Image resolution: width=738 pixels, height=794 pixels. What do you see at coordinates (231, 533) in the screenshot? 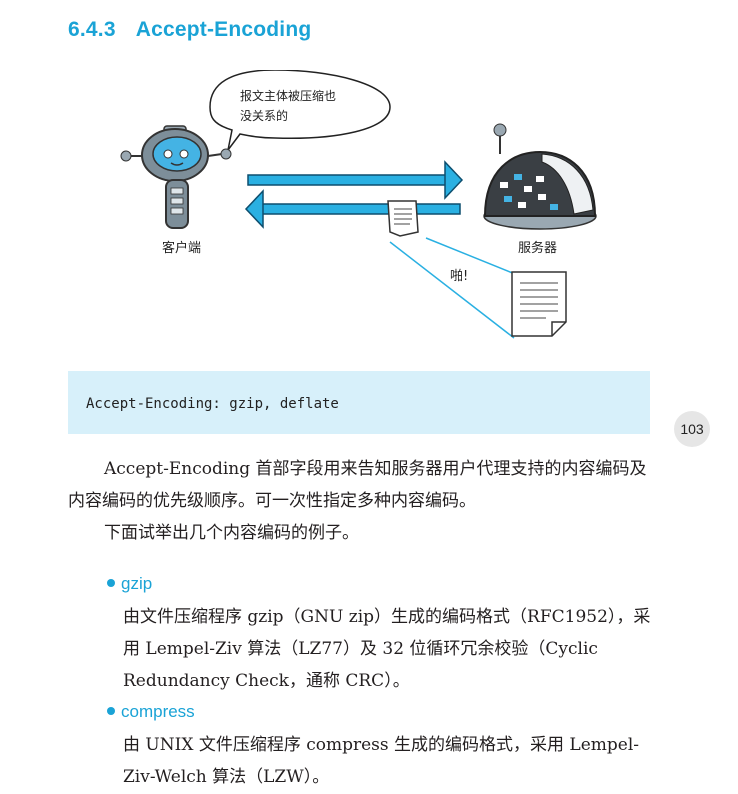
I see `paragraph-examples: 下面试举出几个内容编码的例子。` at bounding box center [231, 533].